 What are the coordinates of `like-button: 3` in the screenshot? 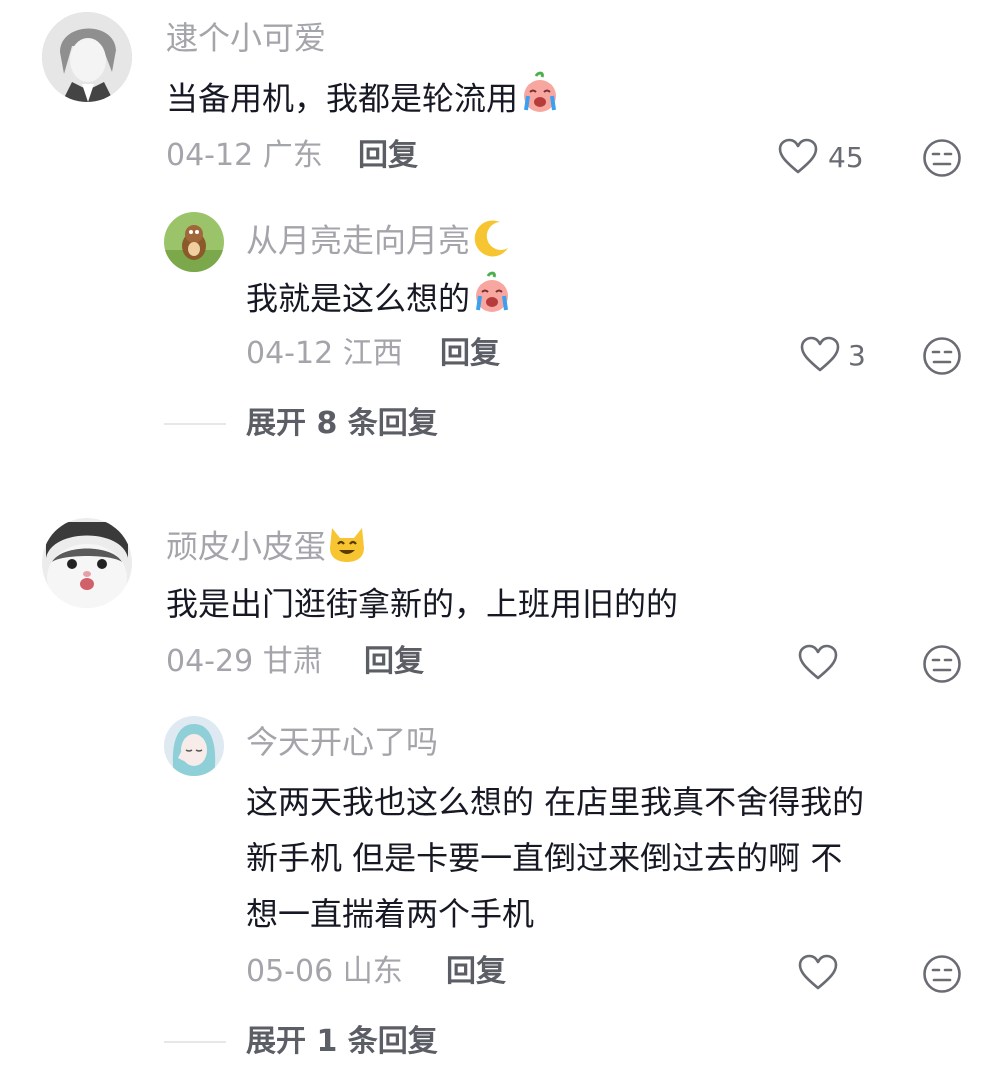 It's located at (840, 356).